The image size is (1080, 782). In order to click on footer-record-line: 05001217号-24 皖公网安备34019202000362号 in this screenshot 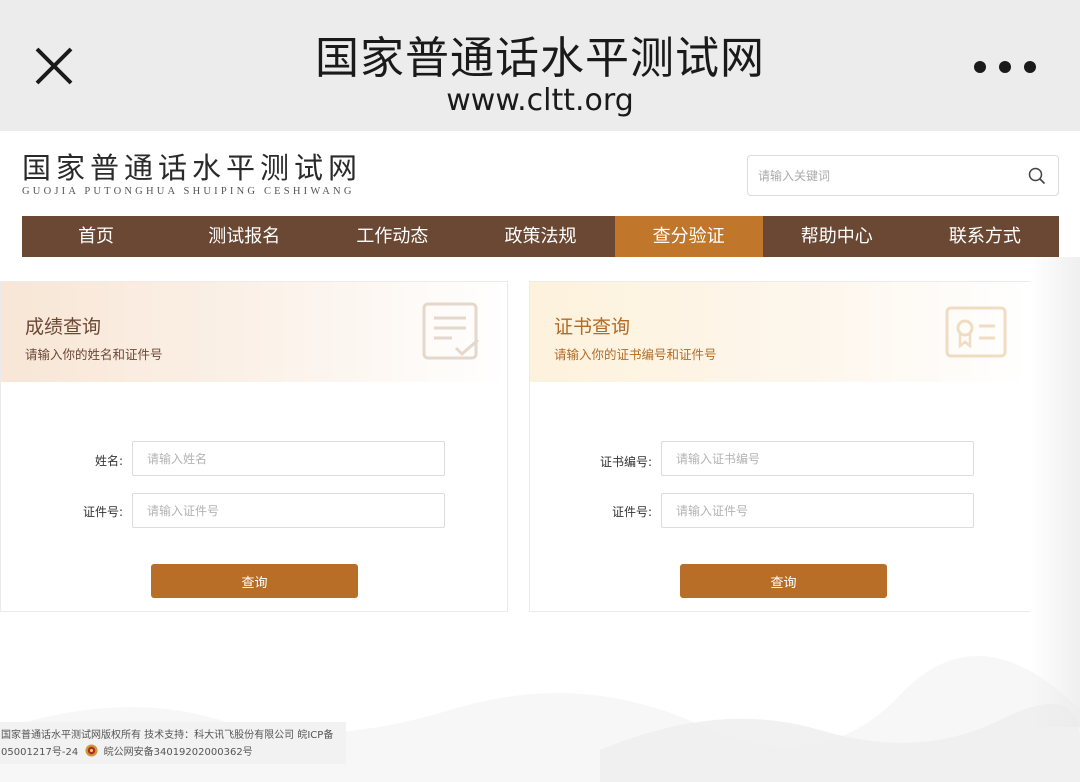, I will do `click(173, 752)`.